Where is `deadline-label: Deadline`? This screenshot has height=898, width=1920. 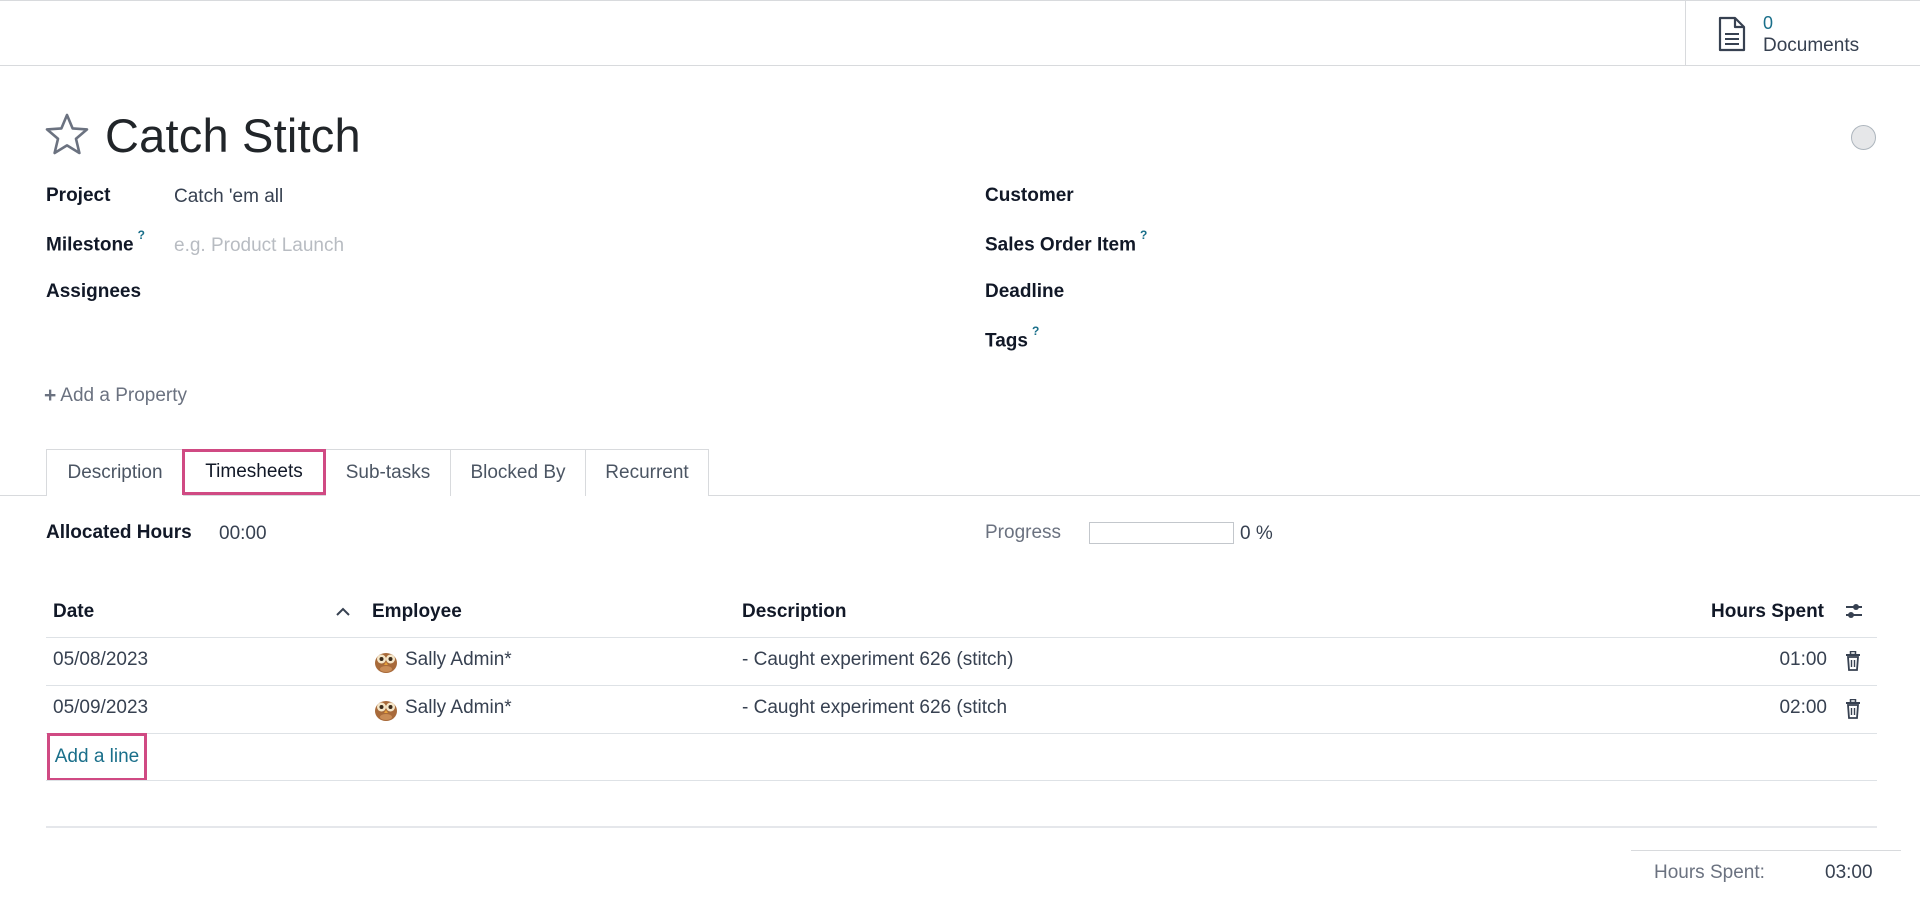 deadline-label: Deadline is located at coordinates (1025, 291).